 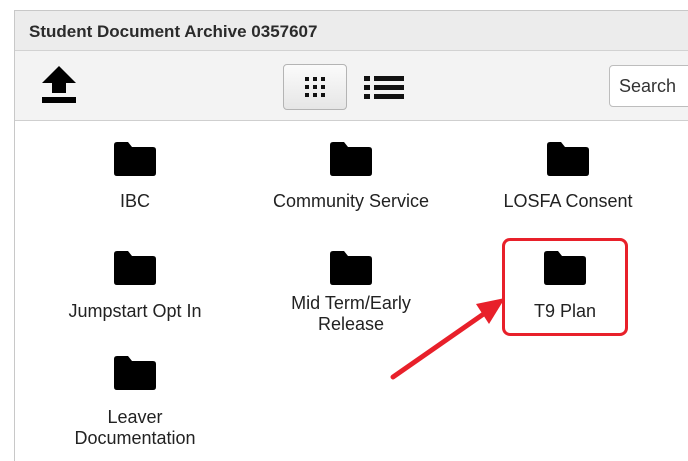 What do you see at coordinates (648, 86) in the screenshot?
I see `search-input` at bounding box center [648, 86].